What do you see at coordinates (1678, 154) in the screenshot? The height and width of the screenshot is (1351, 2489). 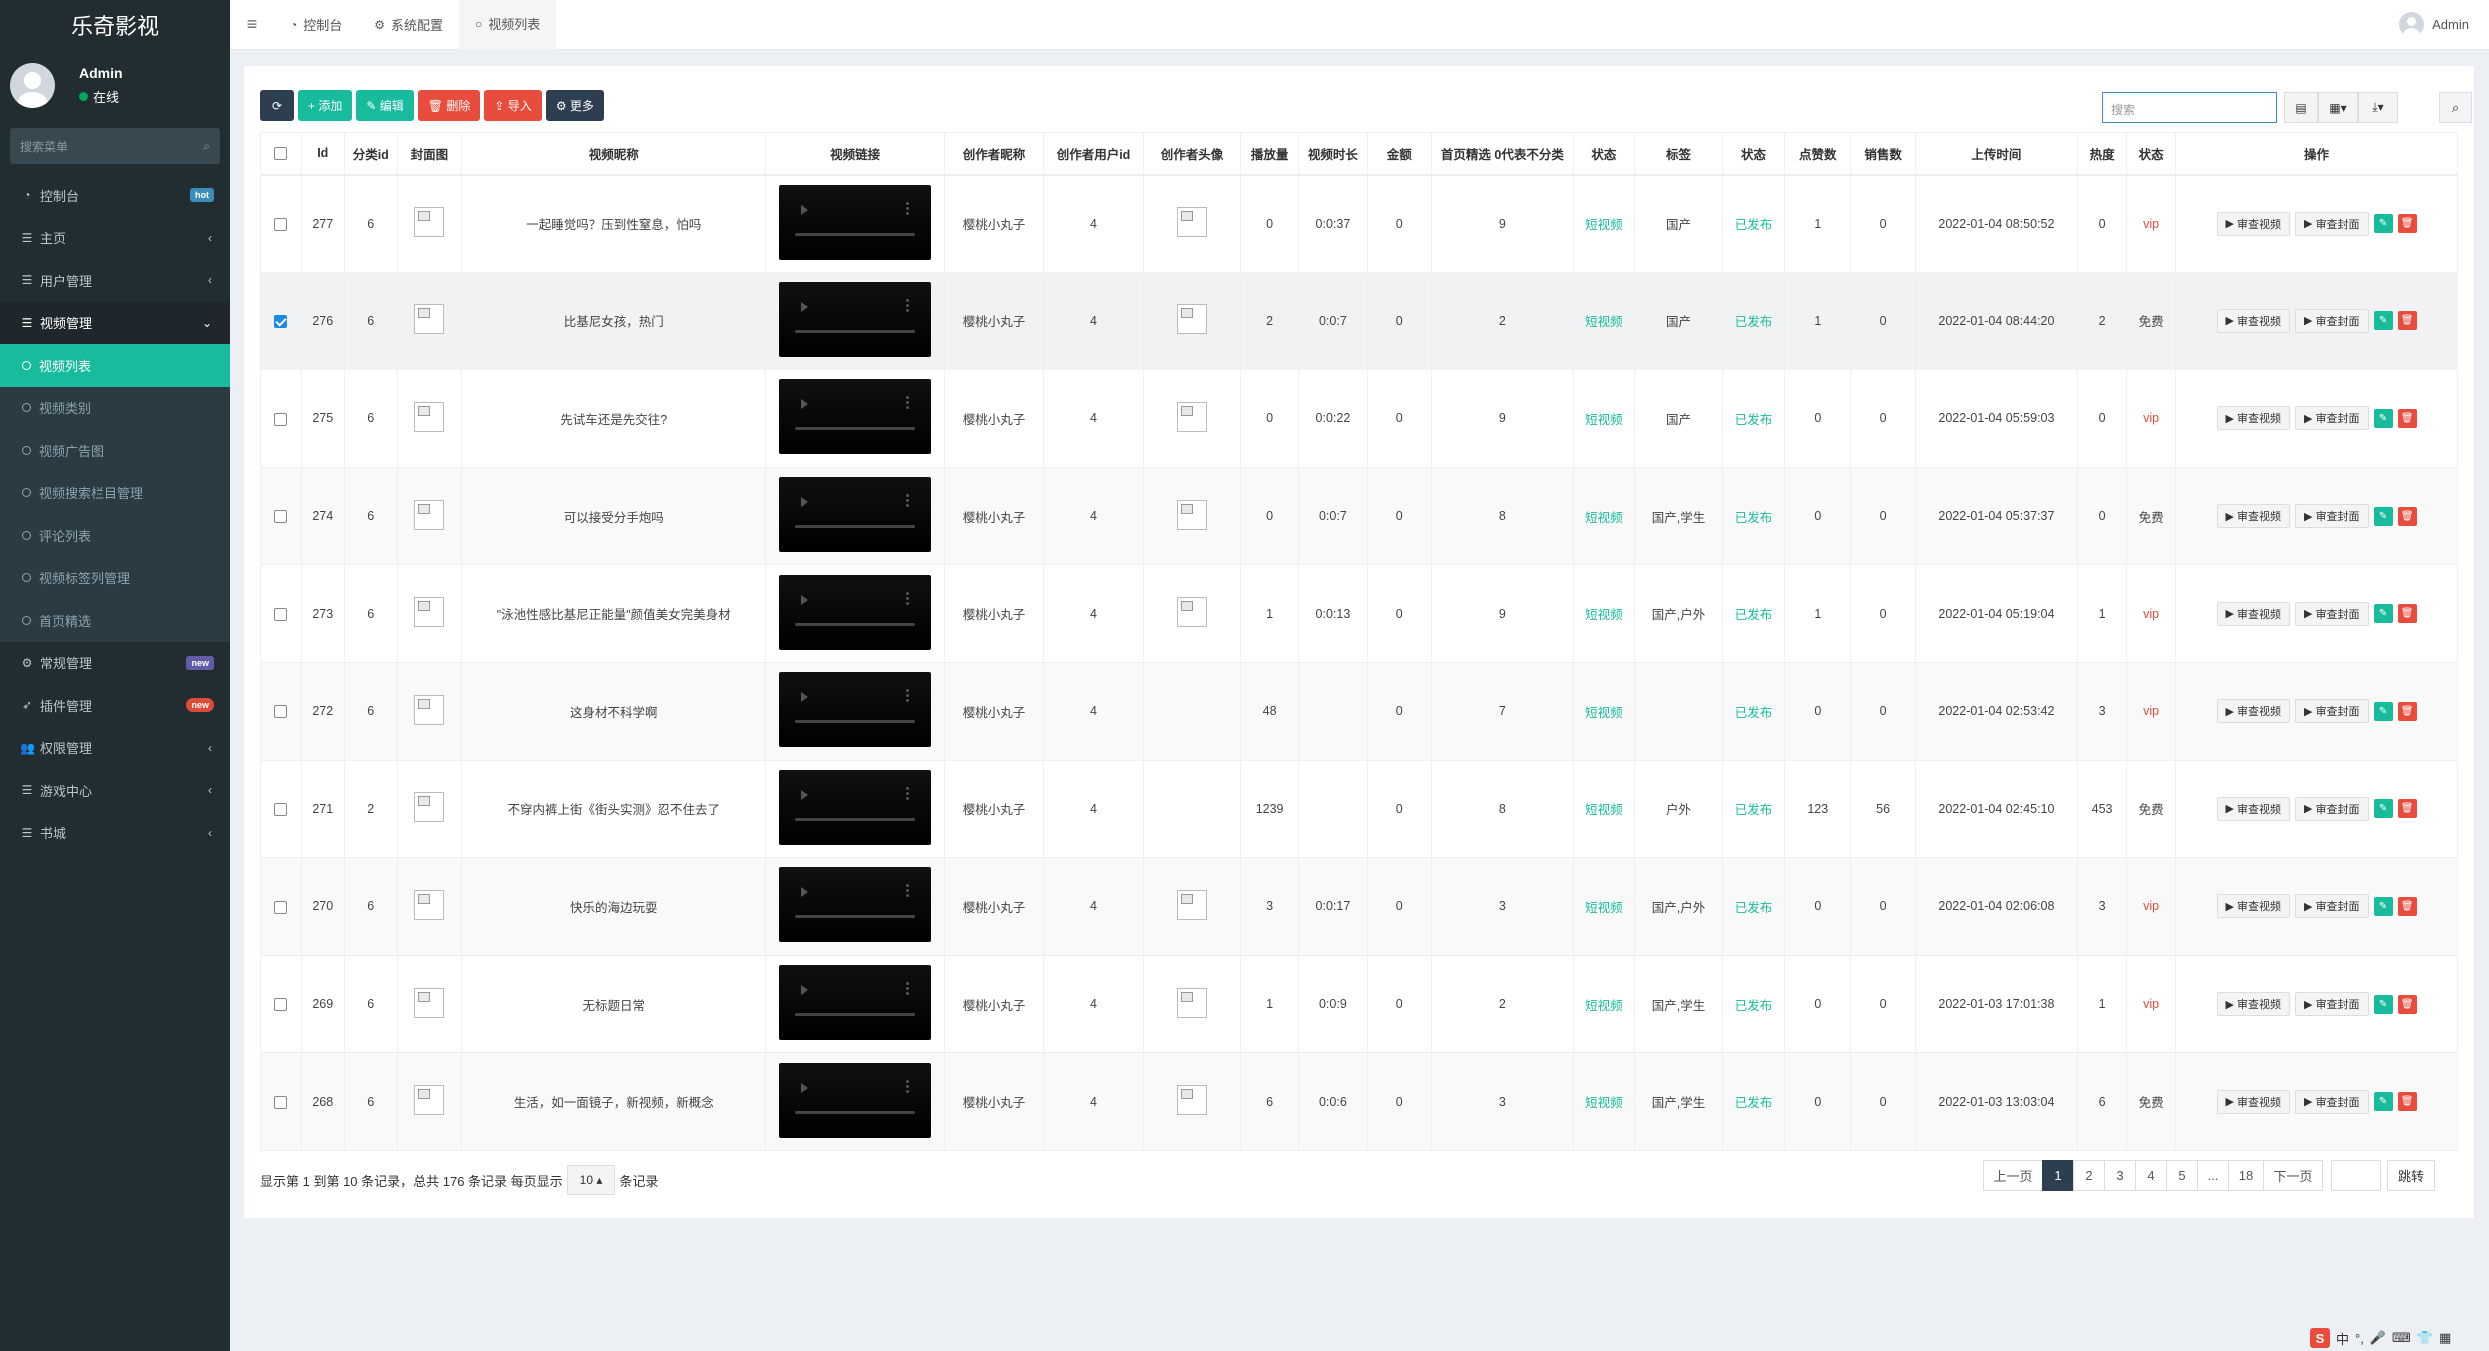 I see `column-header: 标签` at bounding box center [1678, 154].